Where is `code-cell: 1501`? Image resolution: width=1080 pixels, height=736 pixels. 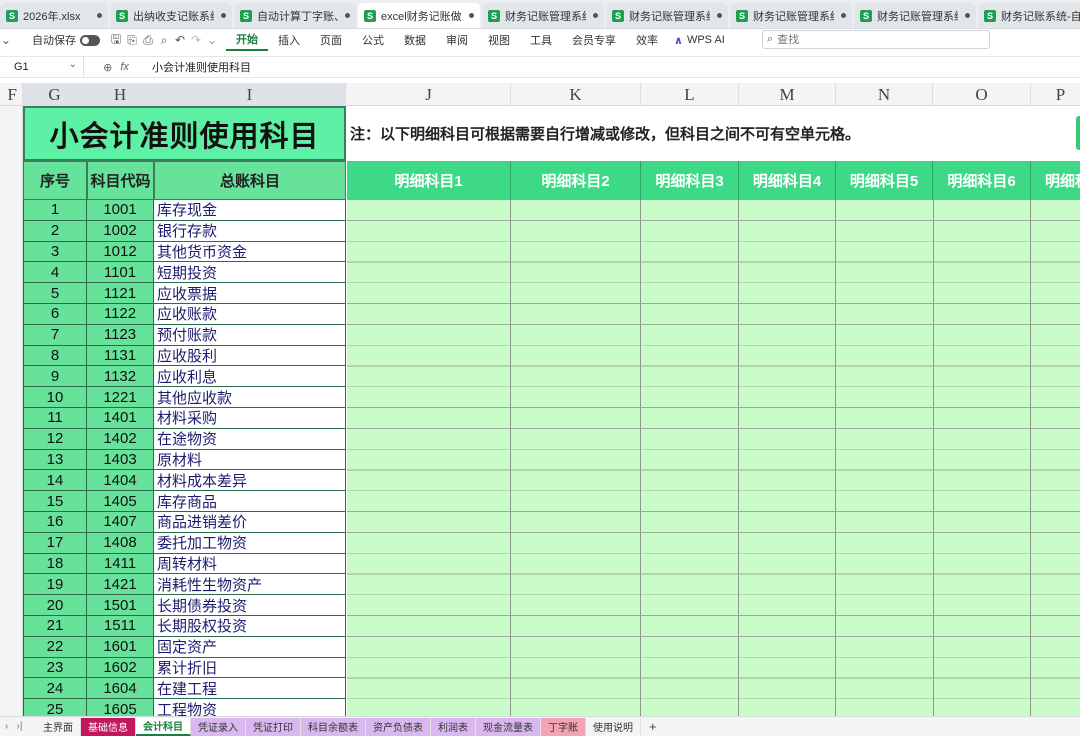 code-cell: 1501 is located at coordinates (120, 605).